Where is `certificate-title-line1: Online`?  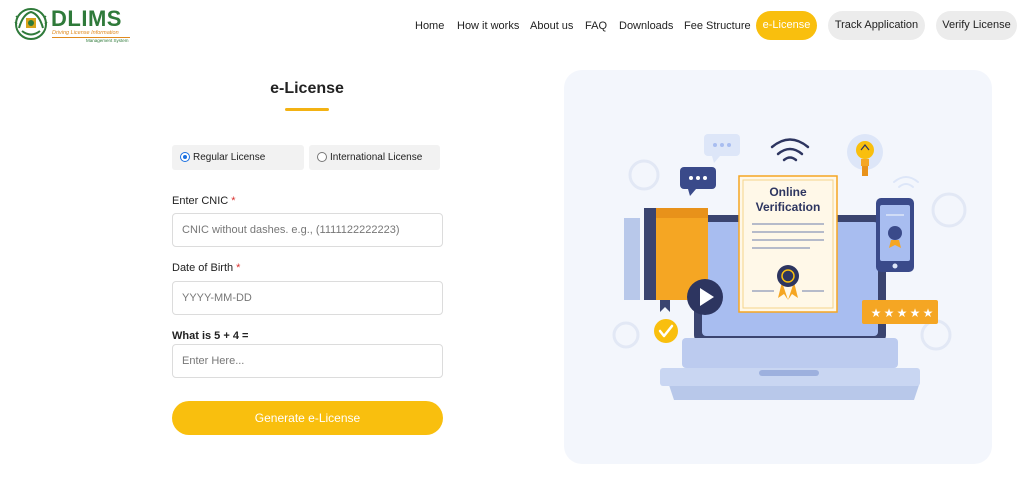 certificate-title-line1: Online is located at coordinates (788, 192).